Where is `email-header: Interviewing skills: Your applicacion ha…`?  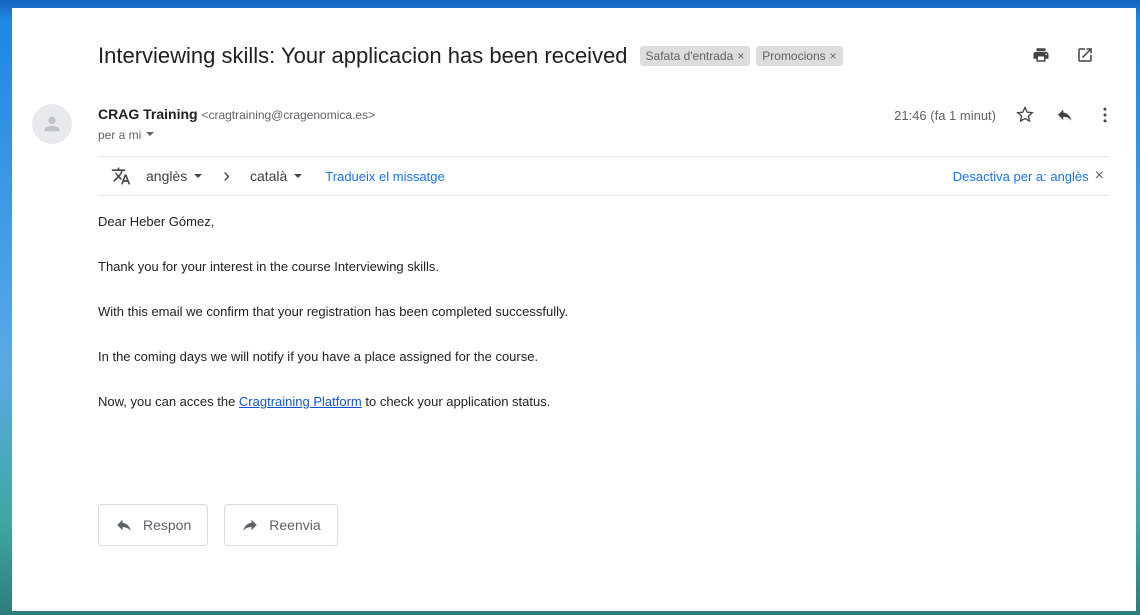
email-header: Interviewing skills: Your applicacion ha… is located at coordinates (607, 56).